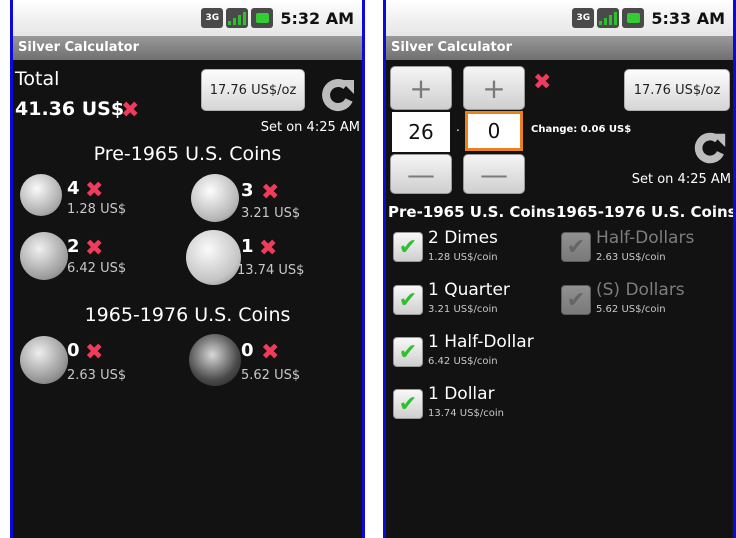 The height and width of the screenshot is (538, 736). What do you see at coordinates (408, 300) in the screenshot?
I see `quarter-checkbox: ✔` at bounding box center [408, 300].